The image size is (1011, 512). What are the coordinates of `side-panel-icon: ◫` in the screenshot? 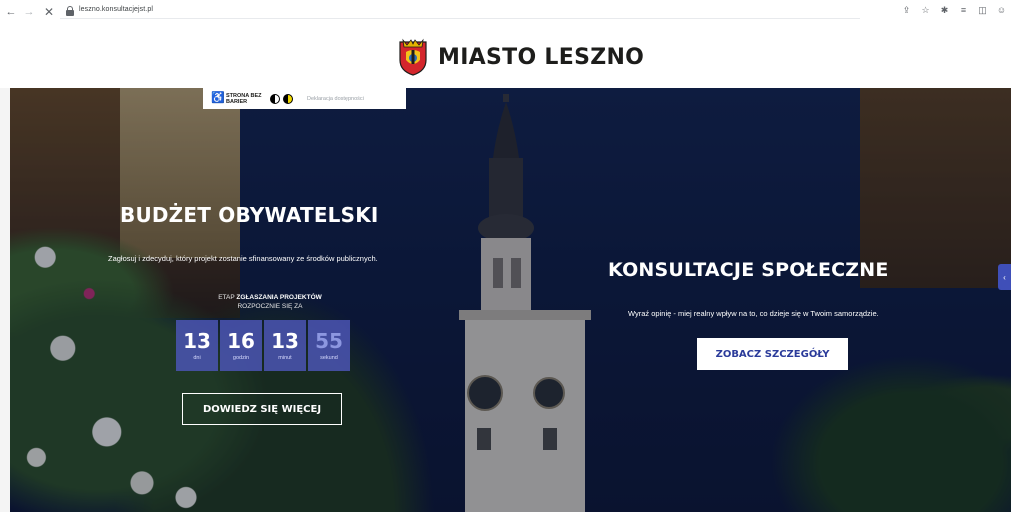 It's located at (982, 10).